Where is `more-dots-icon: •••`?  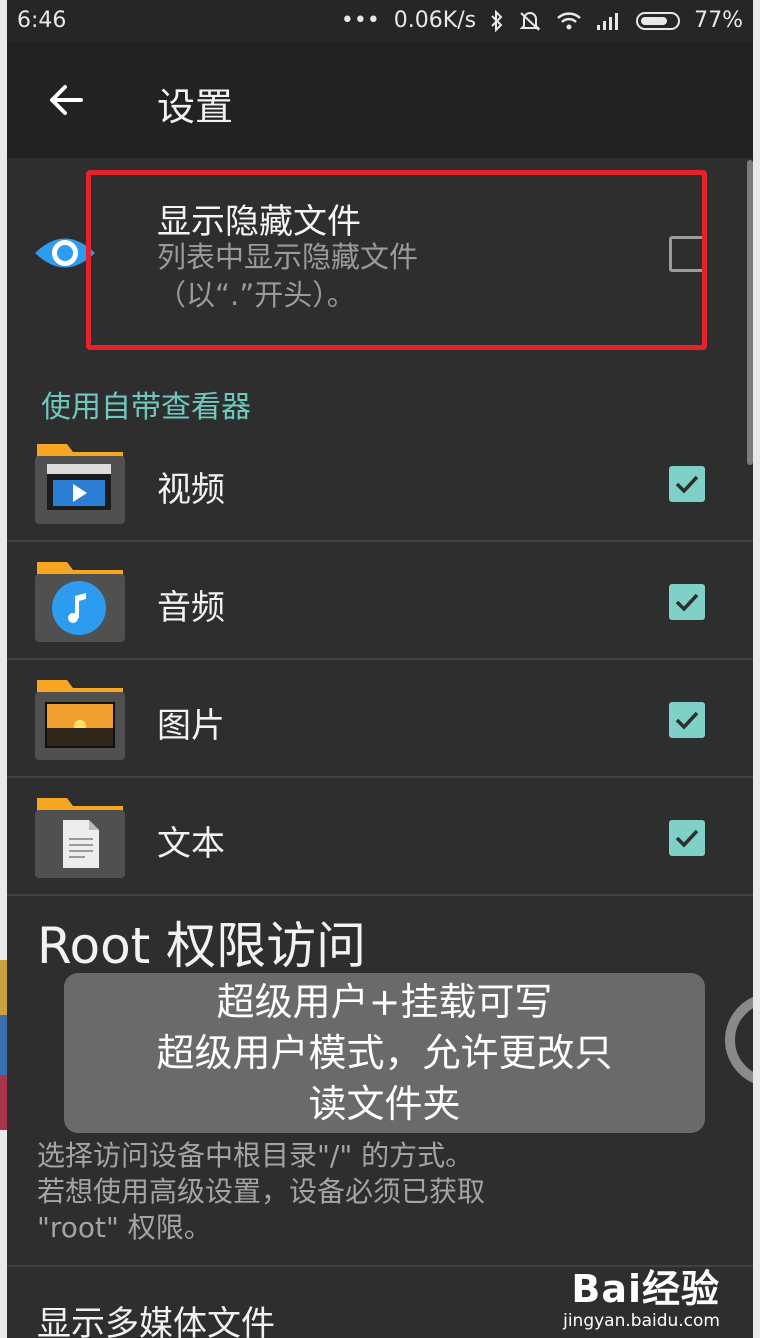
more-dots-icon: ••• is located at coordinates (360, 20).